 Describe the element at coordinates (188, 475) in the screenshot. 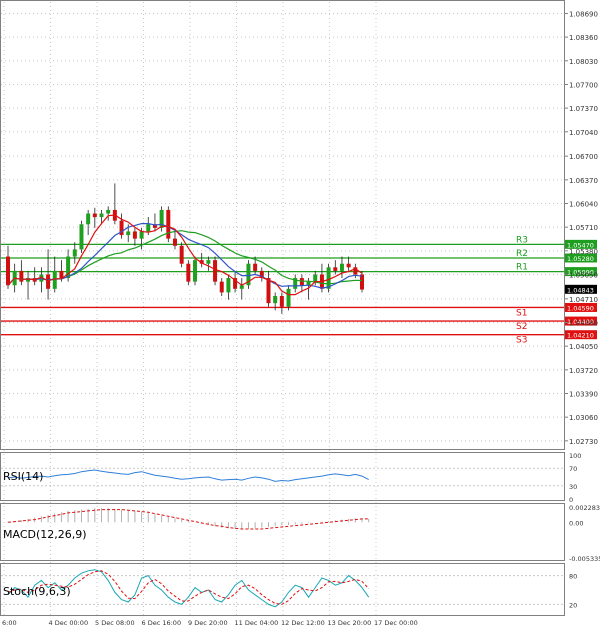

I see `rsi-line` at that location.